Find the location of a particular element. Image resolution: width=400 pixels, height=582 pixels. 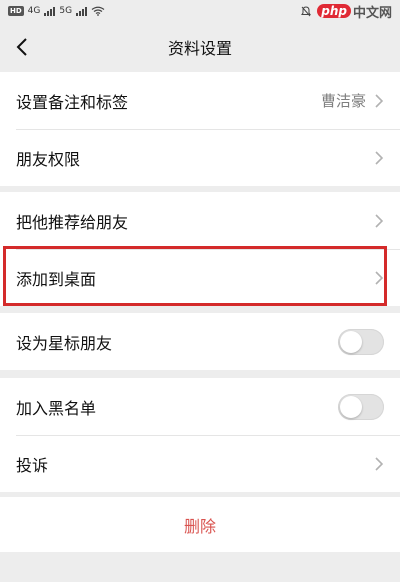

status-left: HD 4G 5G is located at coordinates (56, 11).